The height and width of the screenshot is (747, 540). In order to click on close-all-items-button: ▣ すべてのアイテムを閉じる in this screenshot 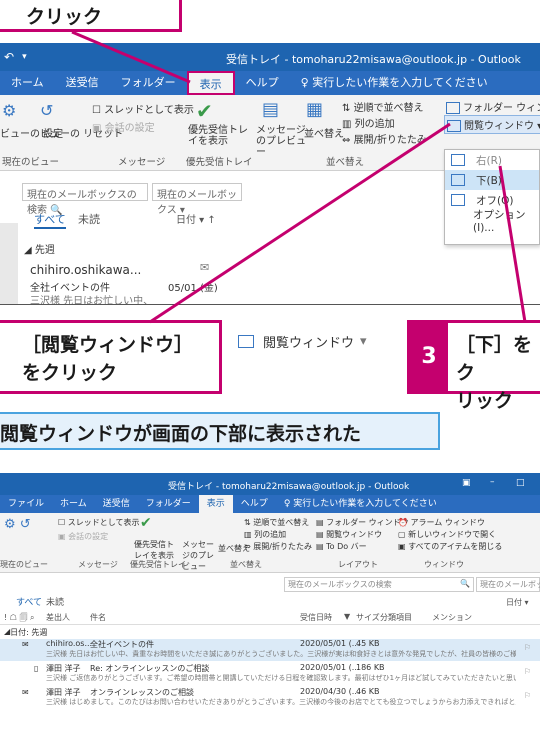, I will do `click(450, 546)`.